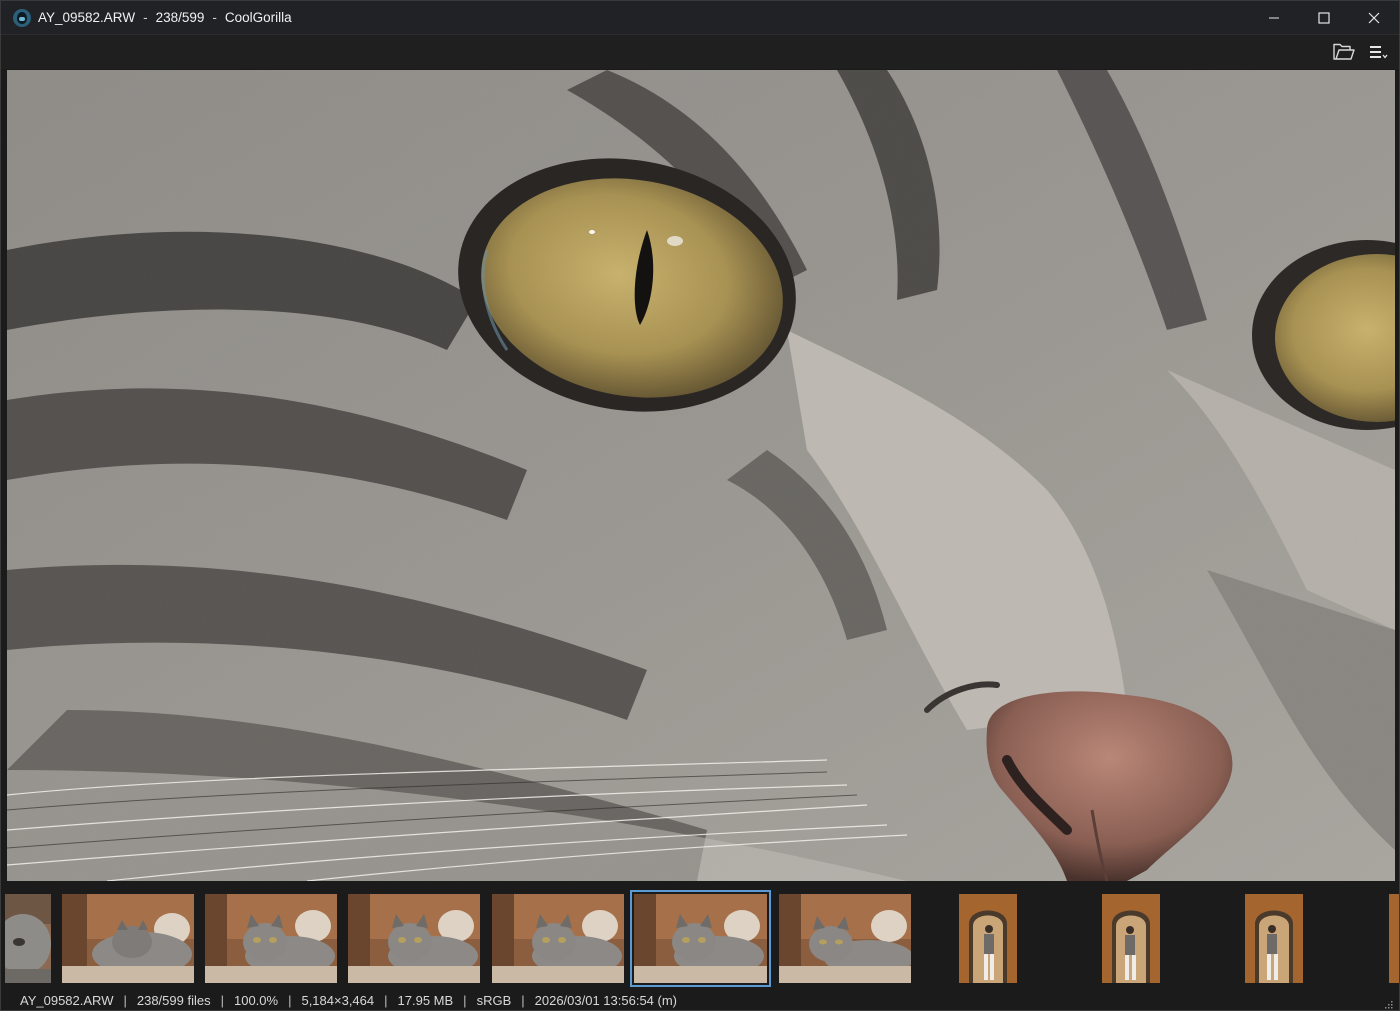 This screenshot has width=1400, height=1011. Describe the element at coordinates (700, 52) in the screenshot. I see `toolbar` at that location.